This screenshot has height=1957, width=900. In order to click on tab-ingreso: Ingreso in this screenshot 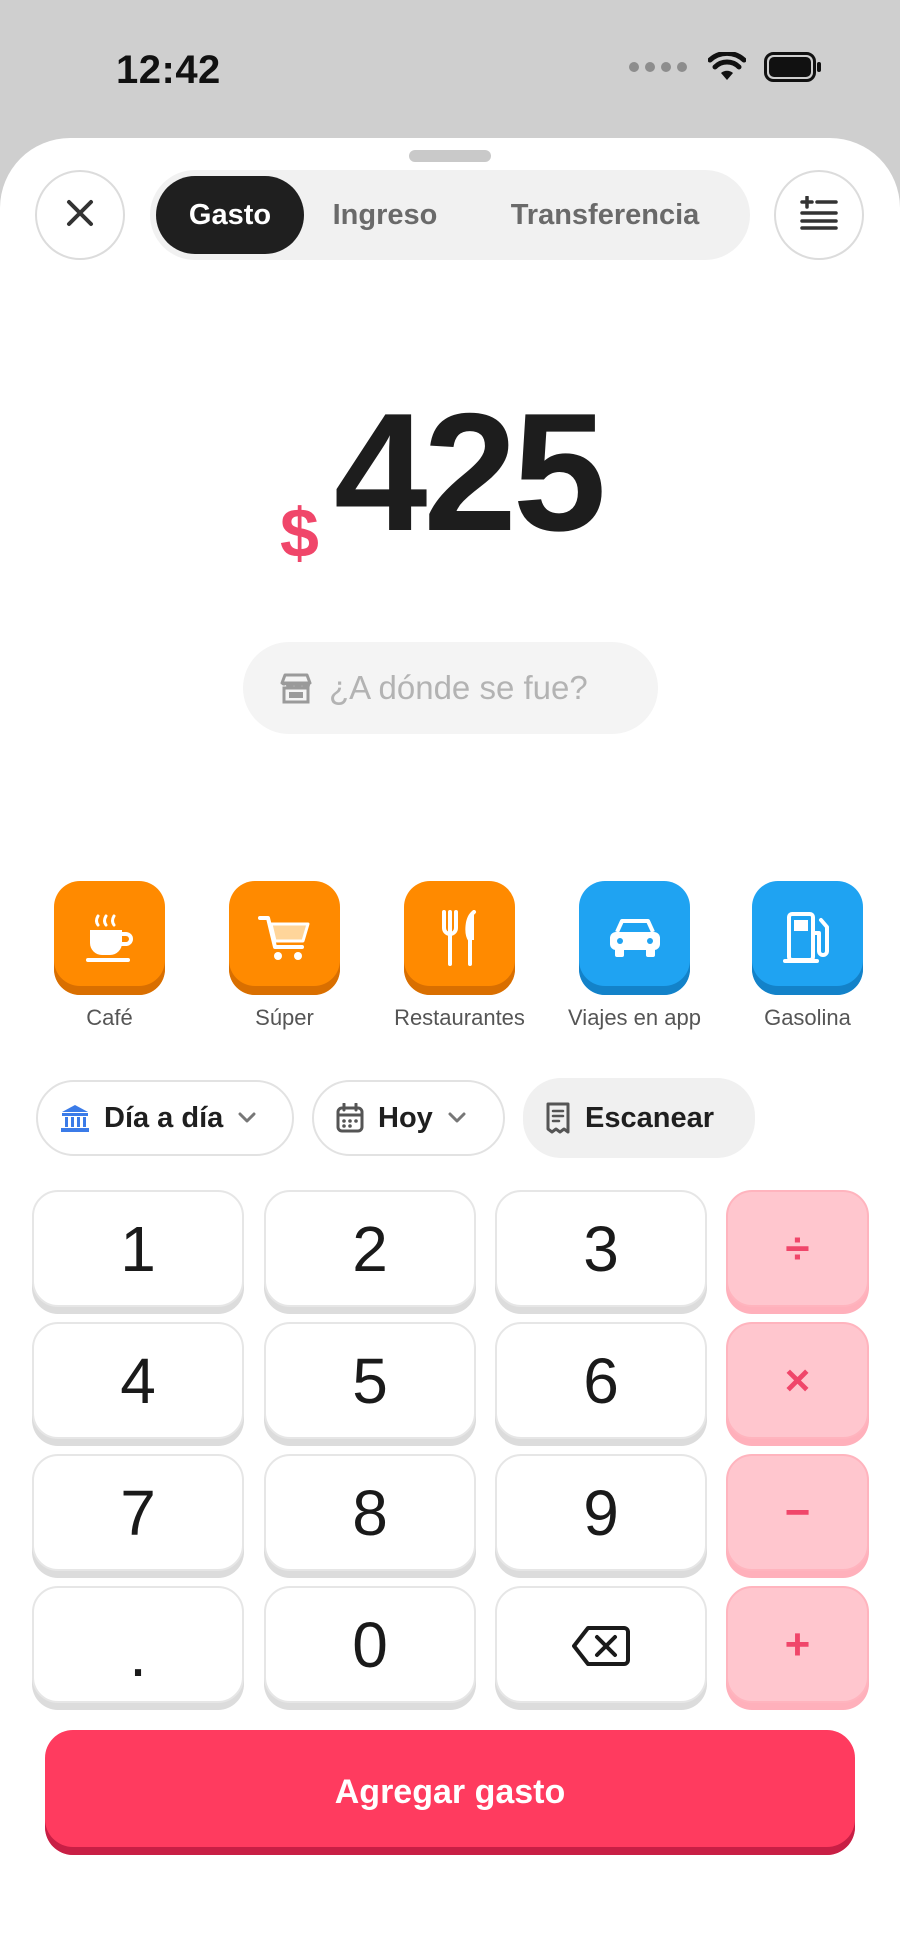, I will do `click(385, 215)`.